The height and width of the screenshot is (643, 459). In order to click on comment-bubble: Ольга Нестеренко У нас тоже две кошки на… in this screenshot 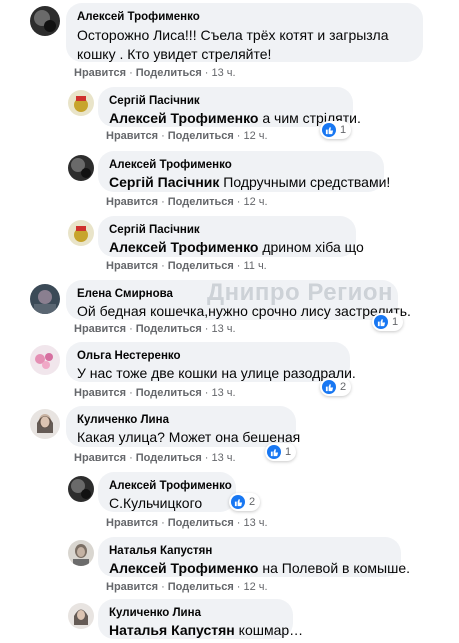, I will do `click(211, 362)`.